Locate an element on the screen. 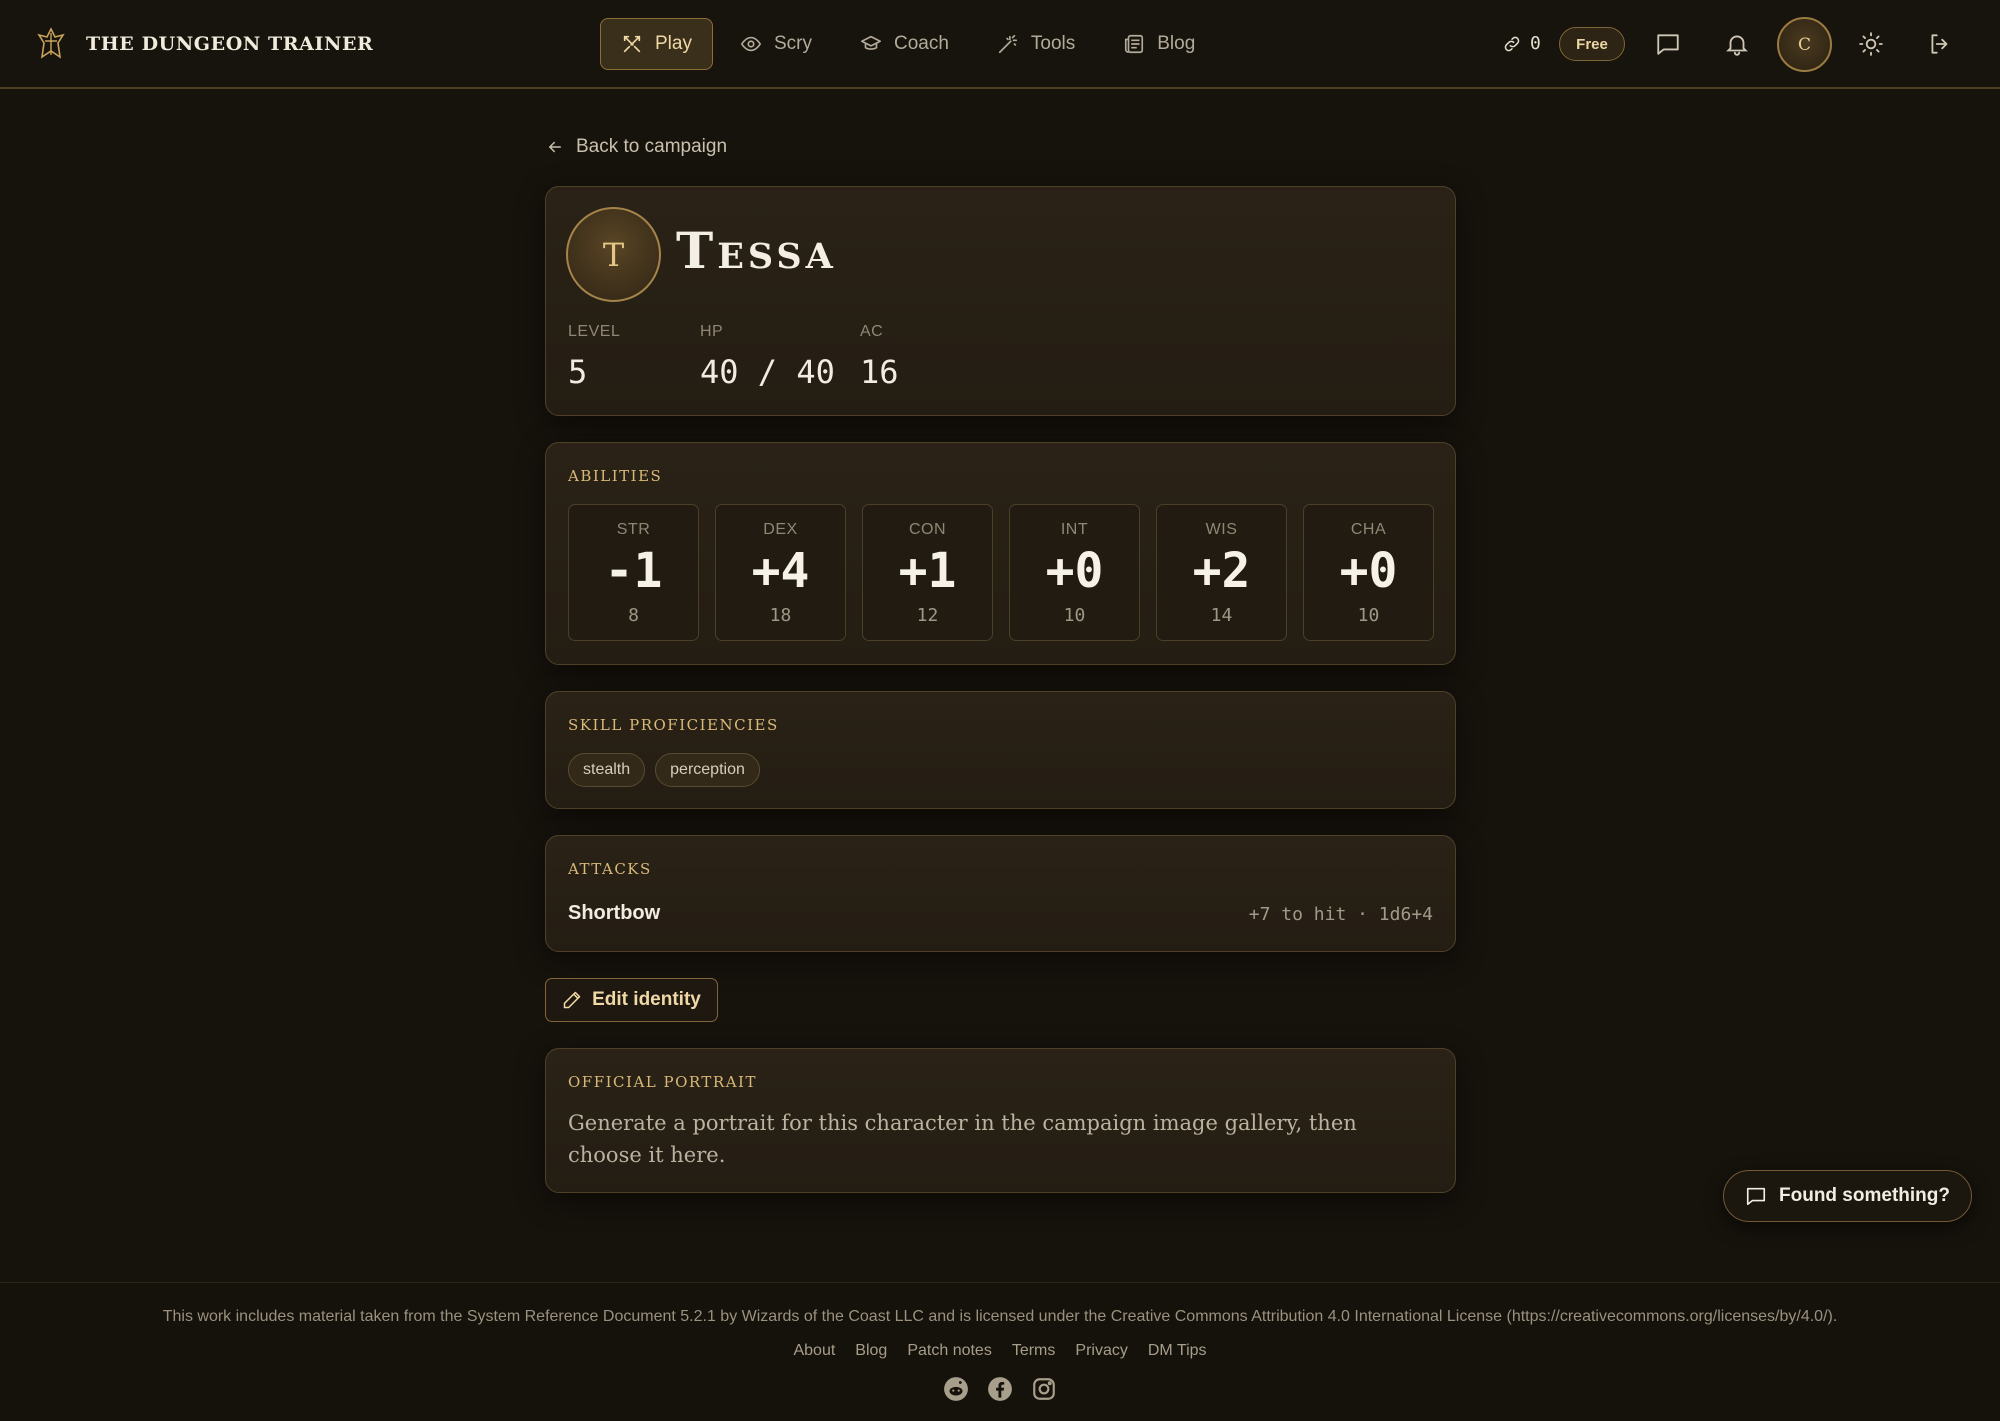  back-to-campaign-link: Back to campaign is located at coordinates (636, 147).